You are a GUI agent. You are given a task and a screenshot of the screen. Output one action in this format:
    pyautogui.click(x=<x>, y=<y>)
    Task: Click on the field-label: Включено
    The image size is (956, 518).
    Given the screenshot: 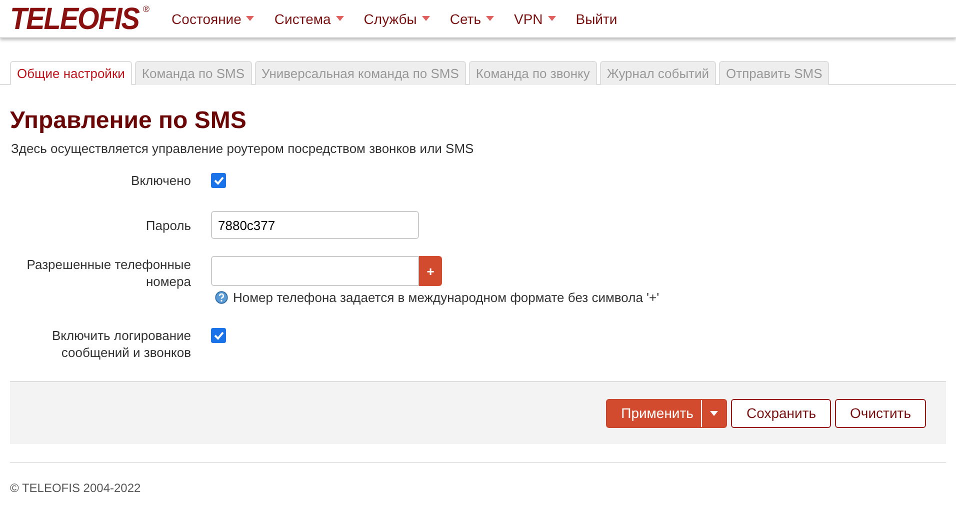 What is the action you would take?
    pyautogui.click(x=160, y=180)
    